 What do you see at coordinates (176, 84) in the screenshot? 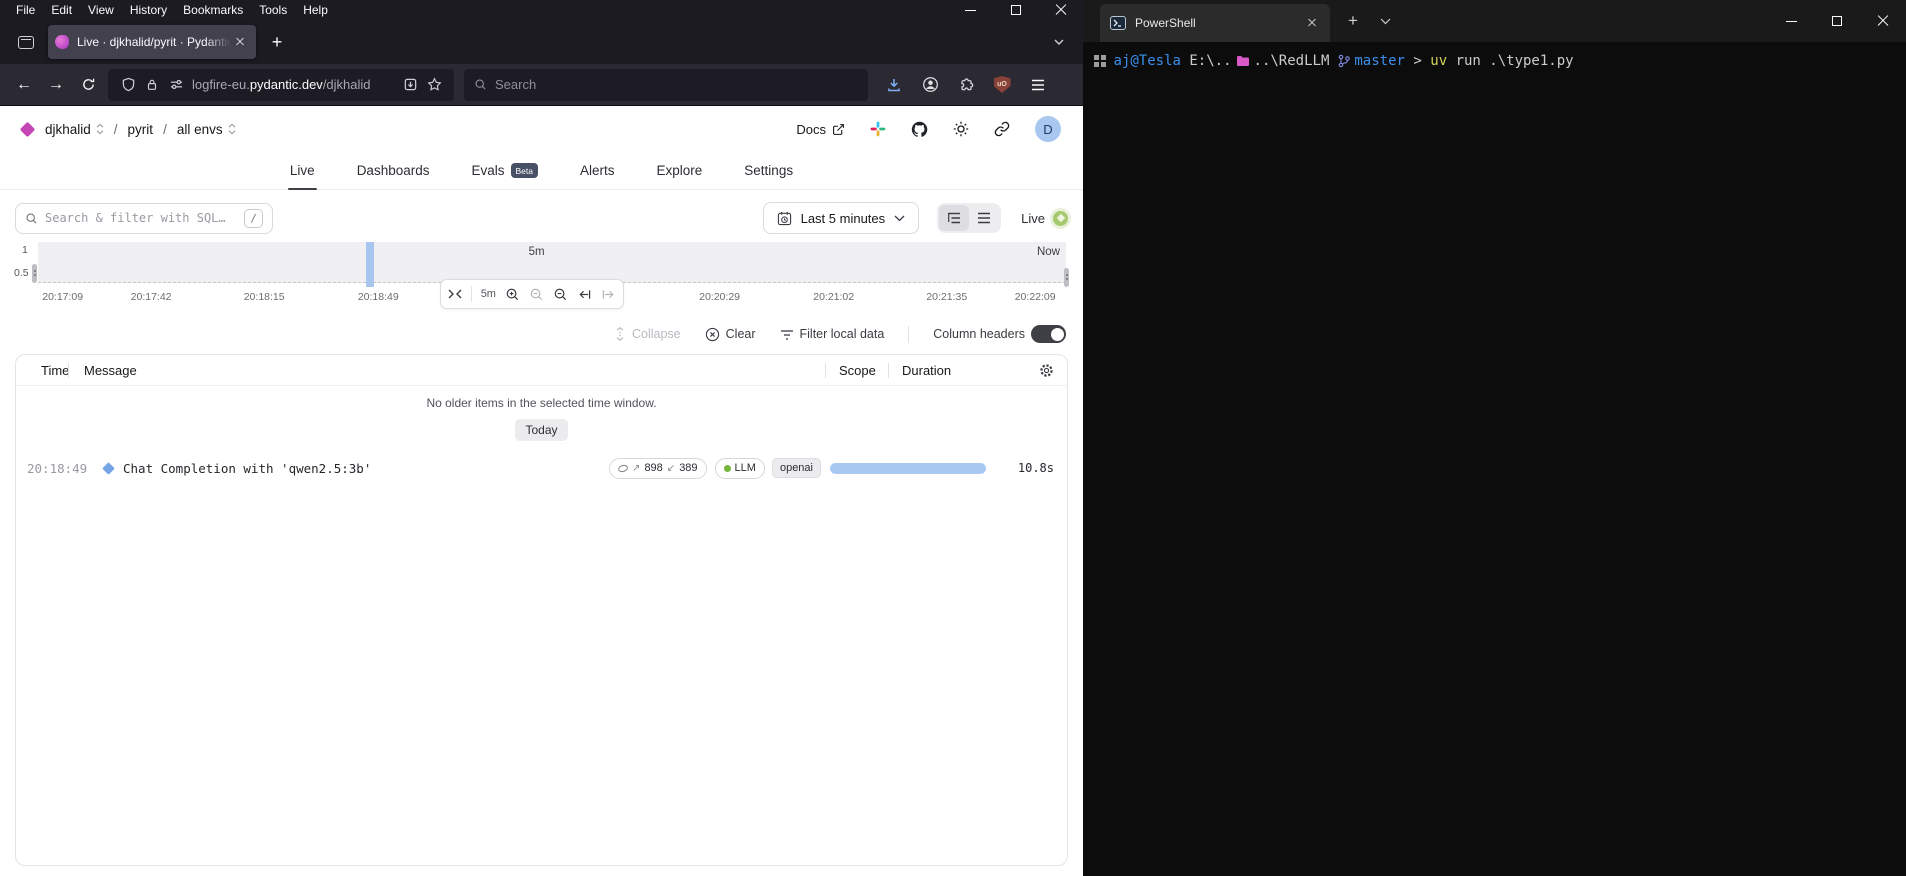
I see `permissions-icon` at bounding box center [176, 84].